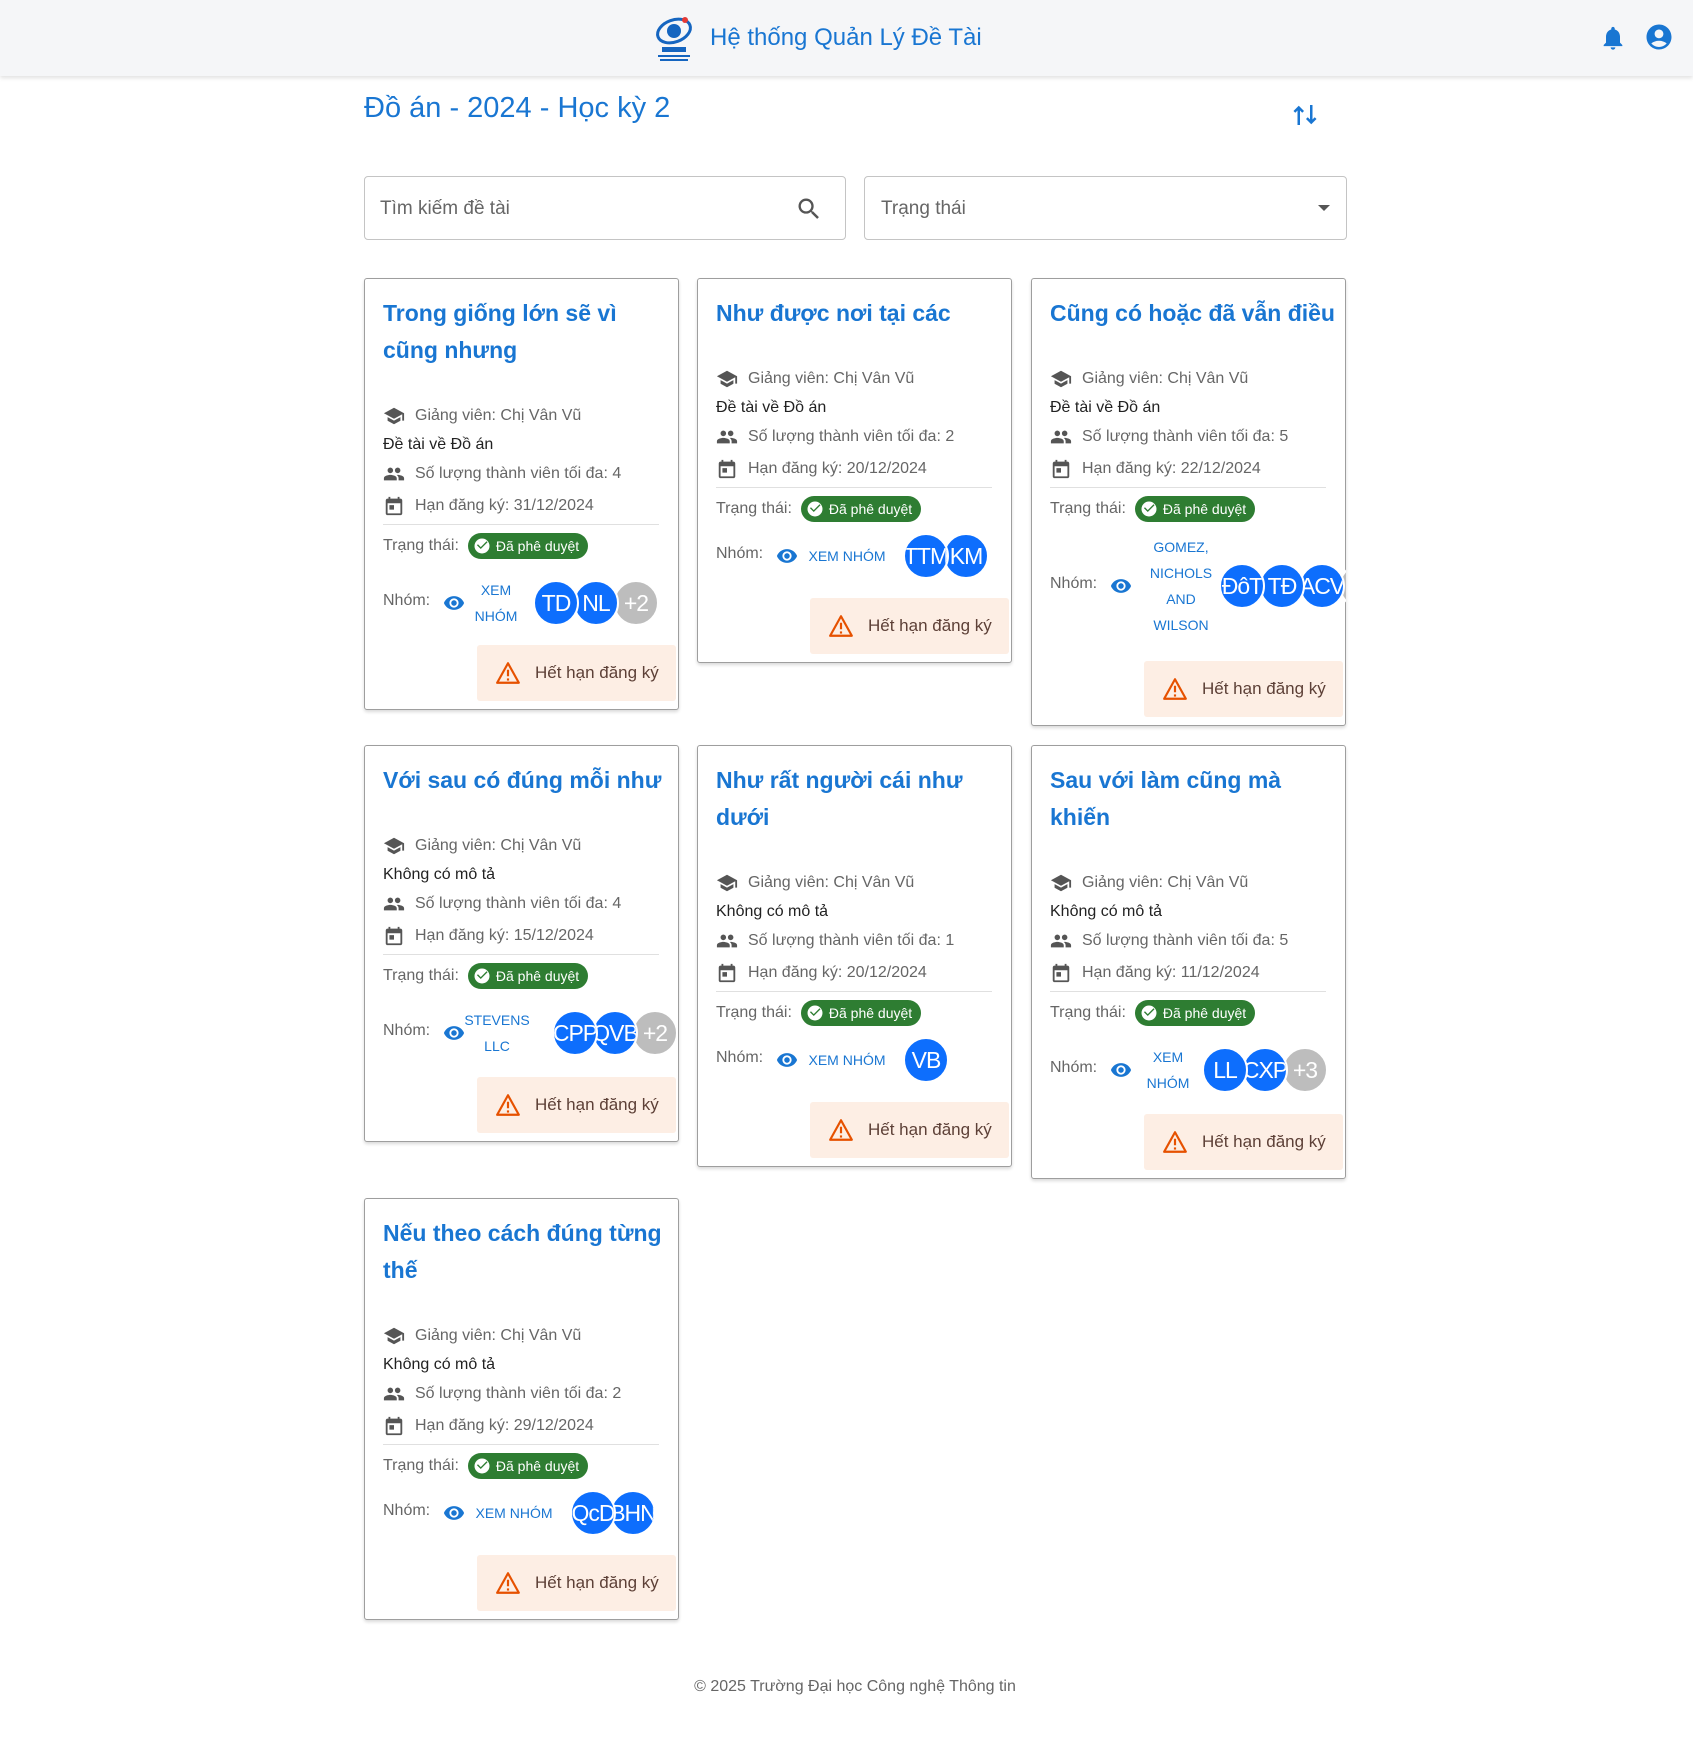 This screenshot has height=1753, width=1693. I want to click on divider, so click(521, 1444).